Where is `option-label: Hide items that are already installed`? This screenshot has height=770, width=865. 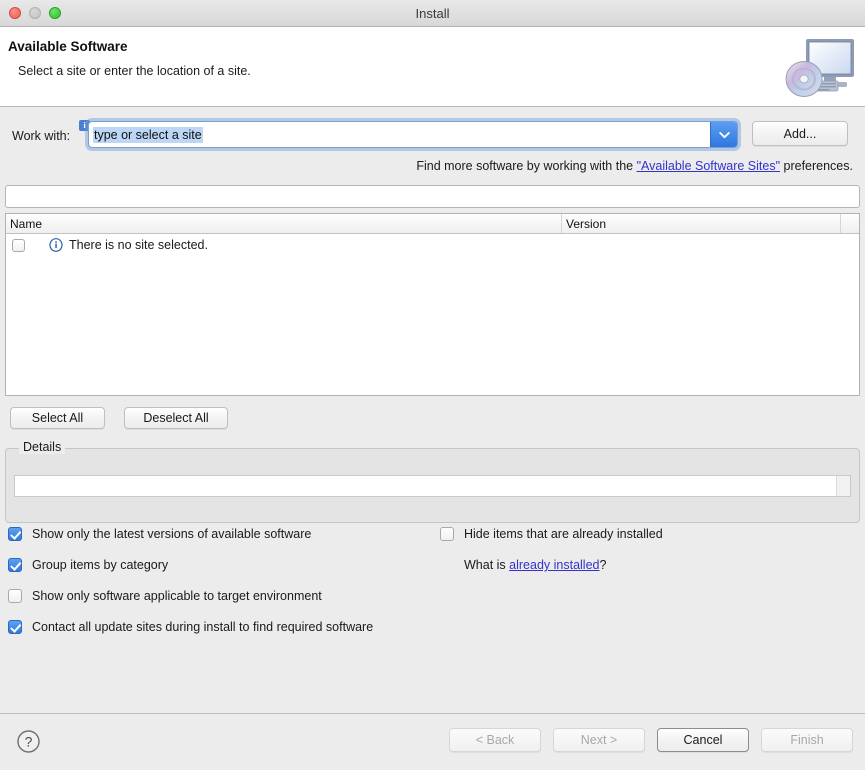 option-label: Hide items that are already installed is located at coordinates (563, 534).